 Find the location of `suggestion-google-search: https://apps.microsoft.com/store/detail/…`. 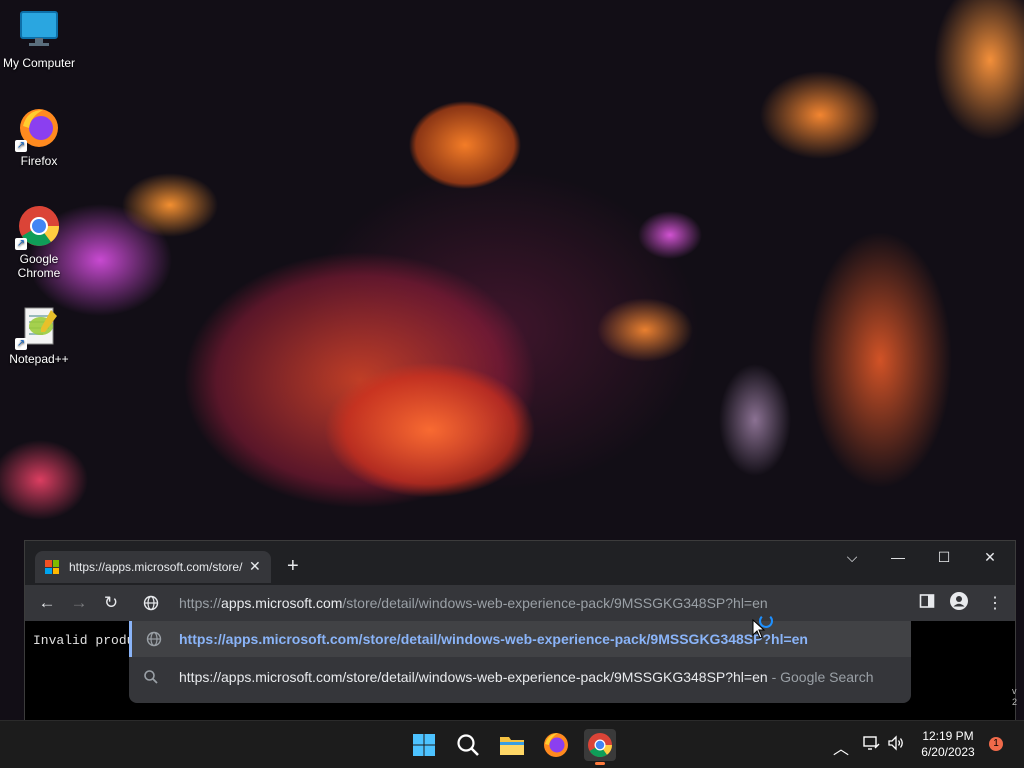

suggestion-google-search: https://apps.microsoft.com/store/detail/… is located at coordinates (520, 677).